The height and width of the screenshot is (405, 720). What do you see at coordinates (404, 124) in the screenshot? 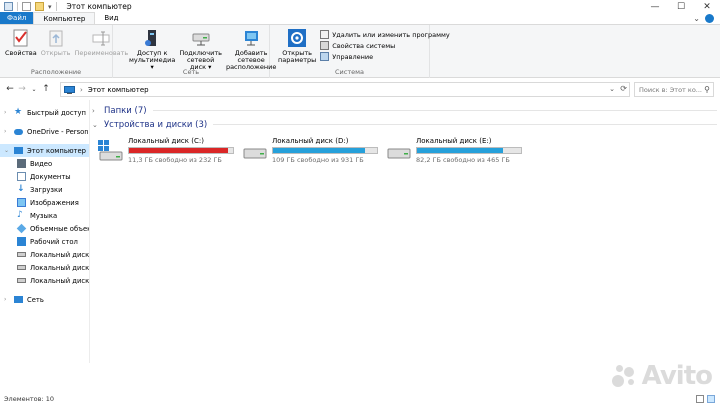
I see `devices-section-header: ⌄ Устройства и диски (3)` at bounding box center [404, 124].